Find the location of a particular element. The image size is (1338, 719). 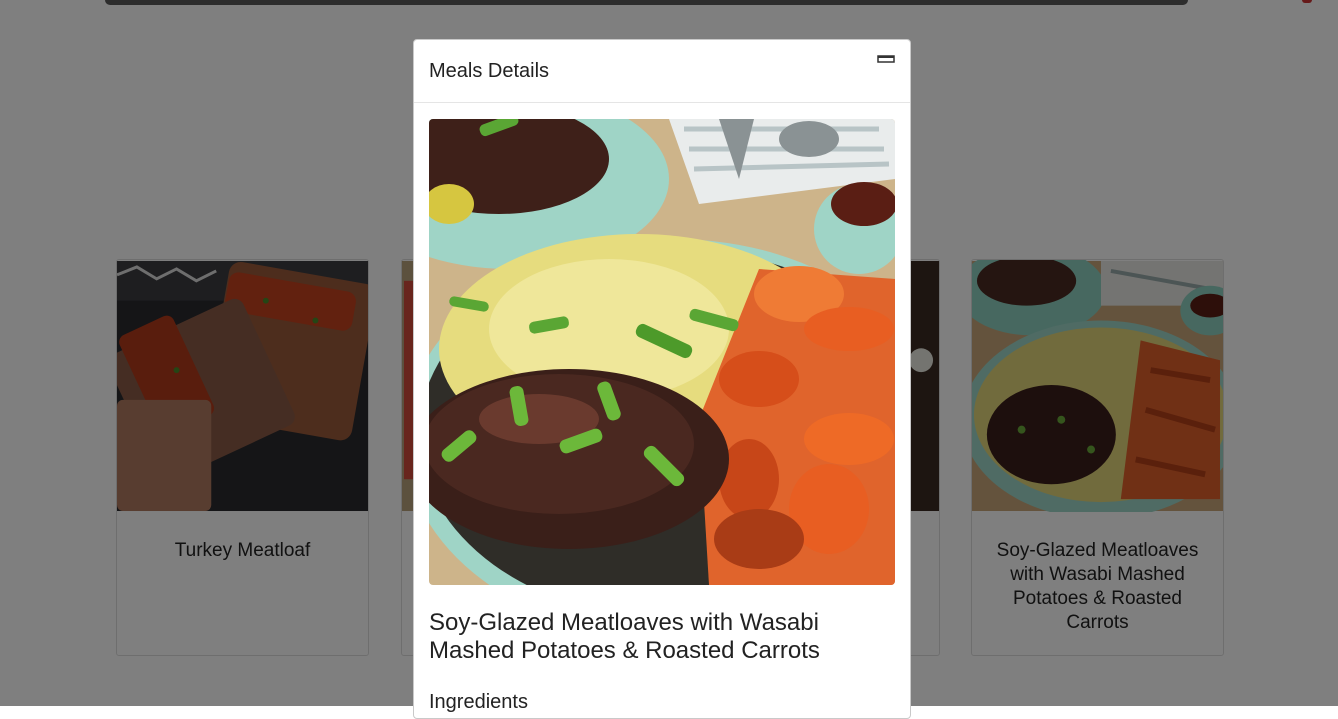

modal-title: Meals Details is located at coordinates (489, 71).